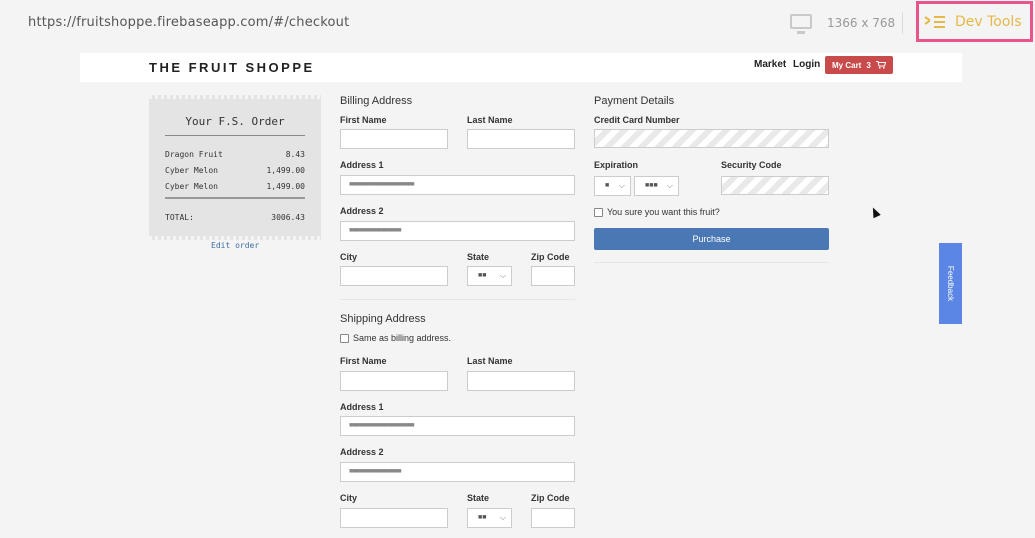  I want to click on order-item: Dragon Fruit 8.43, so click(235, 154).